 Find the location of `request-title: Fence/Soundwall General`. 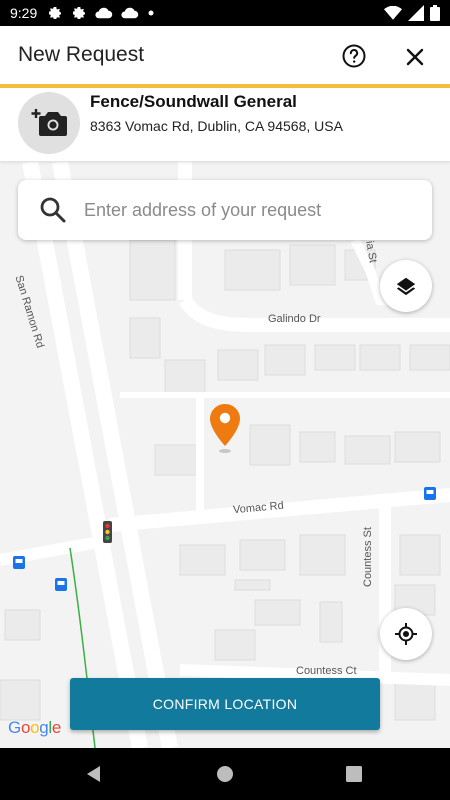

request-title: Fence/Soundwall General is located at coordinates (193, 101).